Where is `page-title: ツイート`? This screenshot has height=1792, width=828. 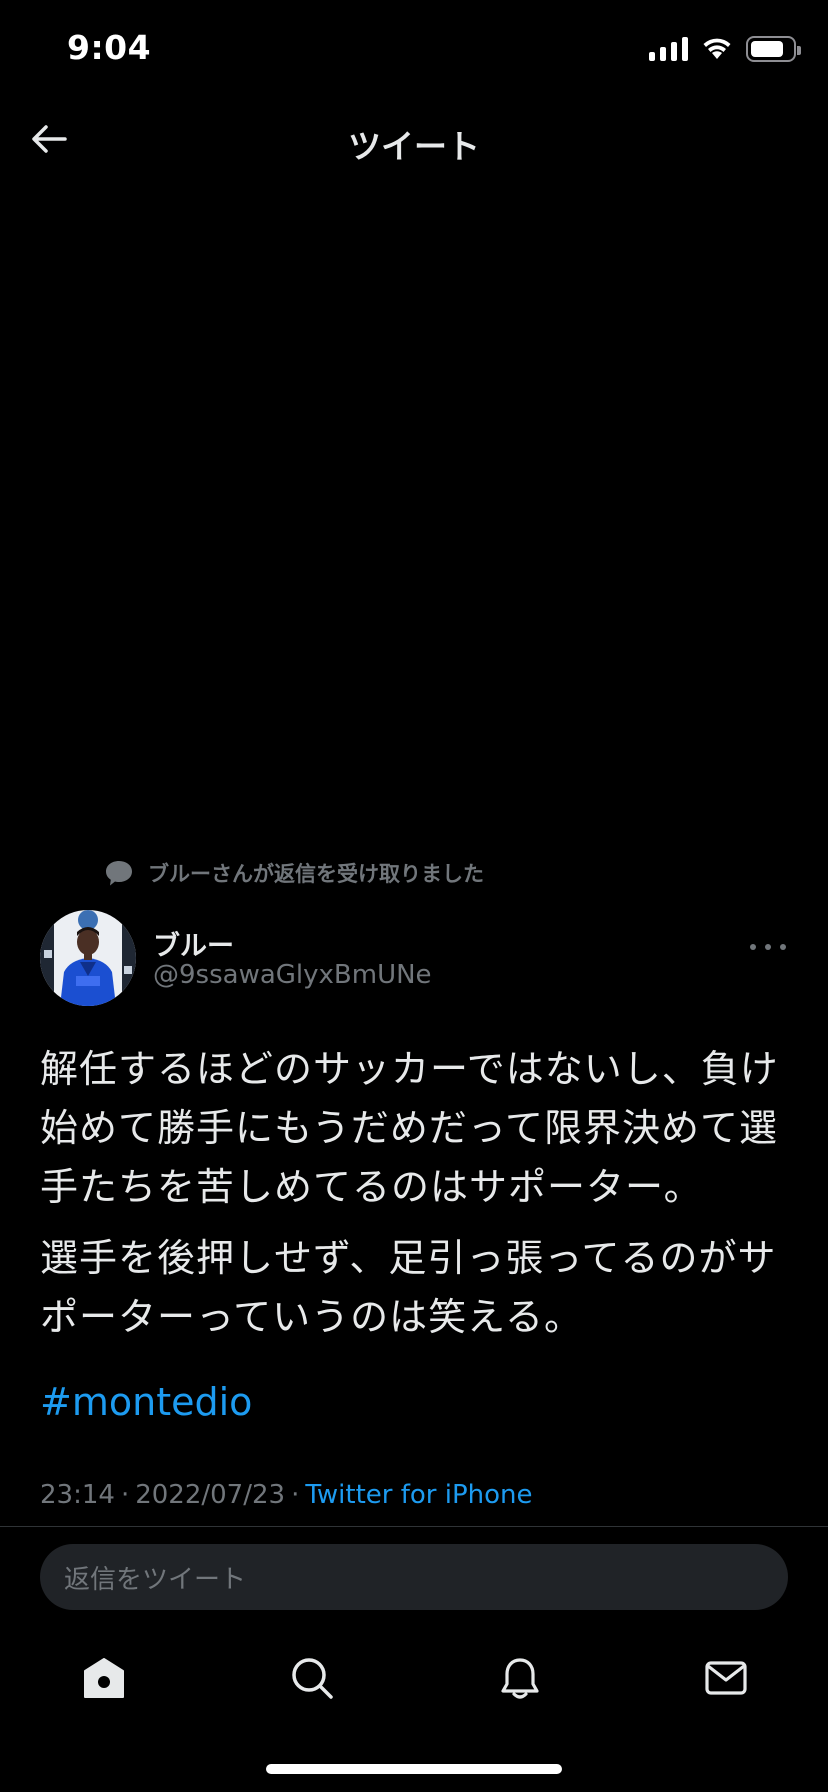
page-title: ツイート is located at coordinates (414, 146).